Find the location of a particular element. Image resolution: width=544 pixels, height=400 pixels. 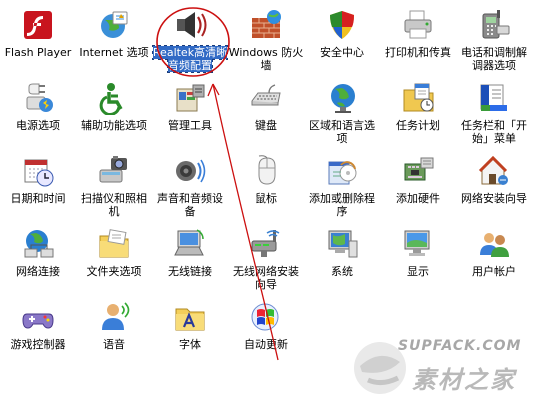

control-panel-item: 游戏控制器 is located at coordinates (38, 333).